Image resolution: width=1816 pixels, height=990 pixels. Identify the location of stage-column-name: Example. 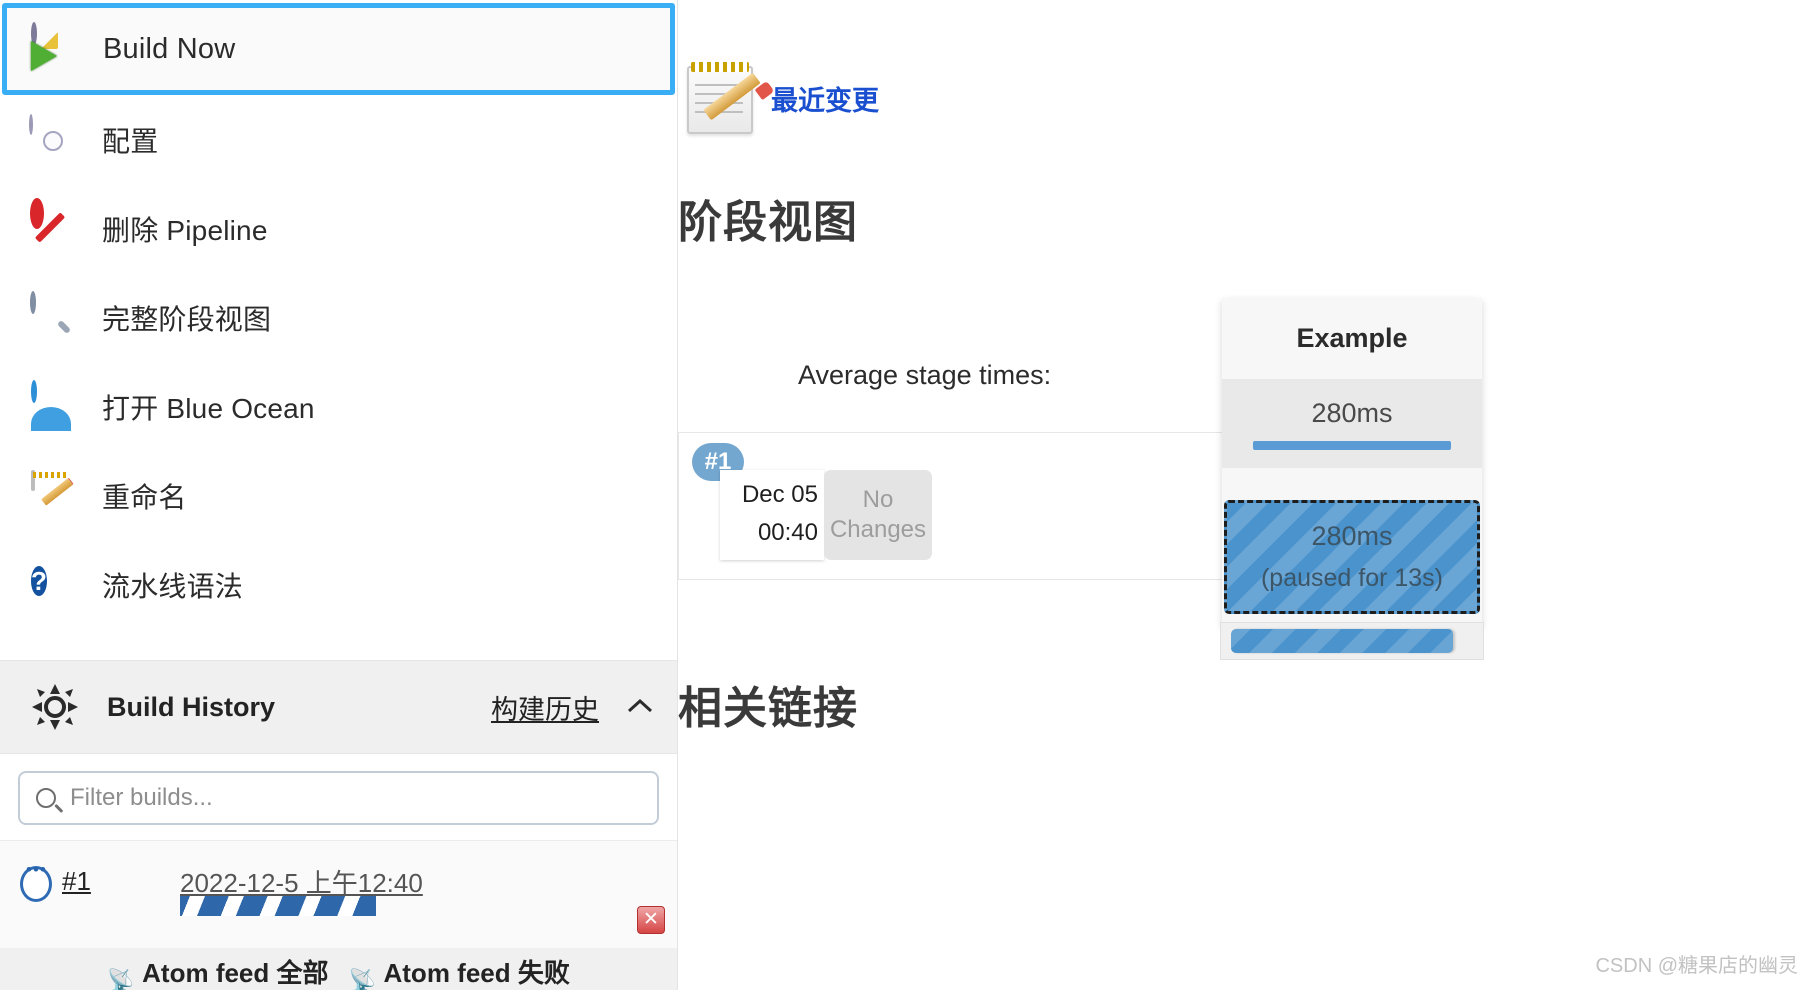
(1352, 339).